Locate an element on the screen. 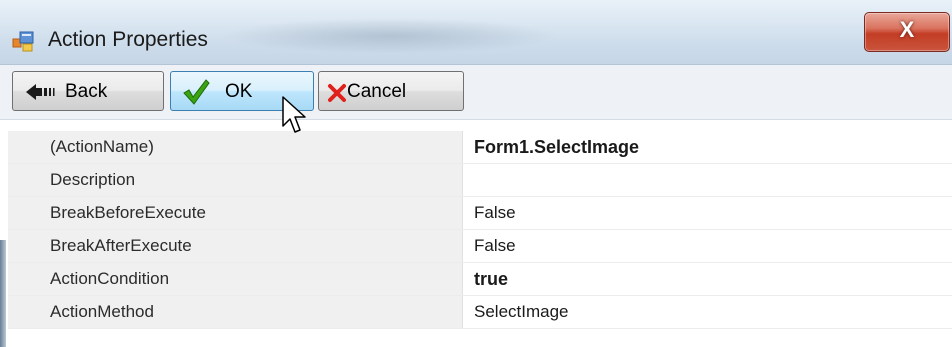 This screenshot has width=952, height=347. property-name: (ActionName) is located at coordinates (102, 146).